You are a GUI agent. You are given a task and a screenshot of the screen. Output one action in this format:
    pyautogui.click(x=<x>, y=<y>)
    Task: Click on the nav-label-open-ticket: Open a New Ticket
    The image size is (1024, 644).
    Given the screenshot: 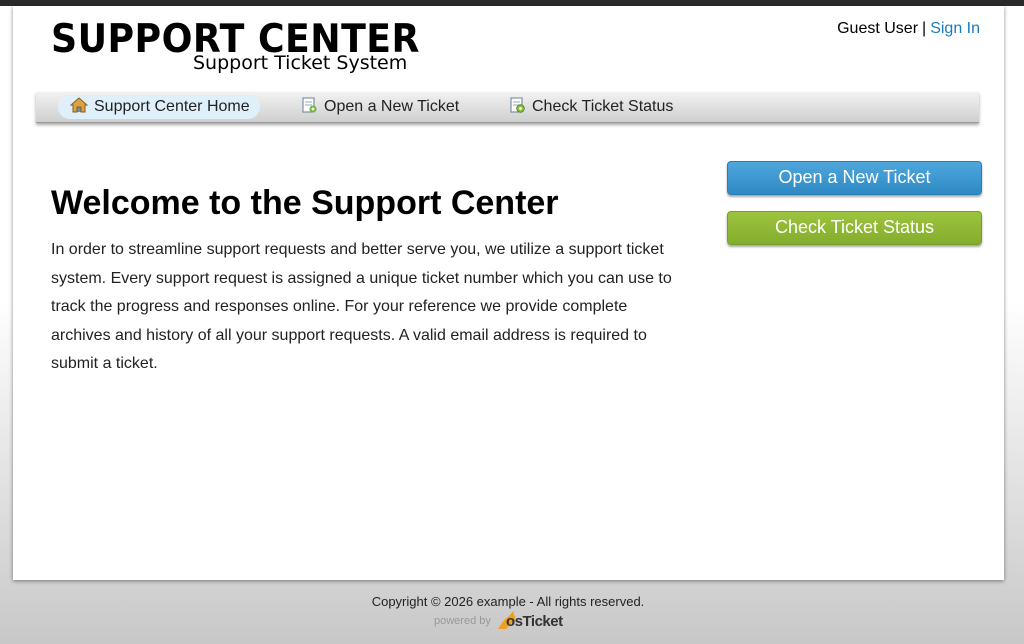 What is the action you would take?
    pyautogui.click(x=392, y=106)
    